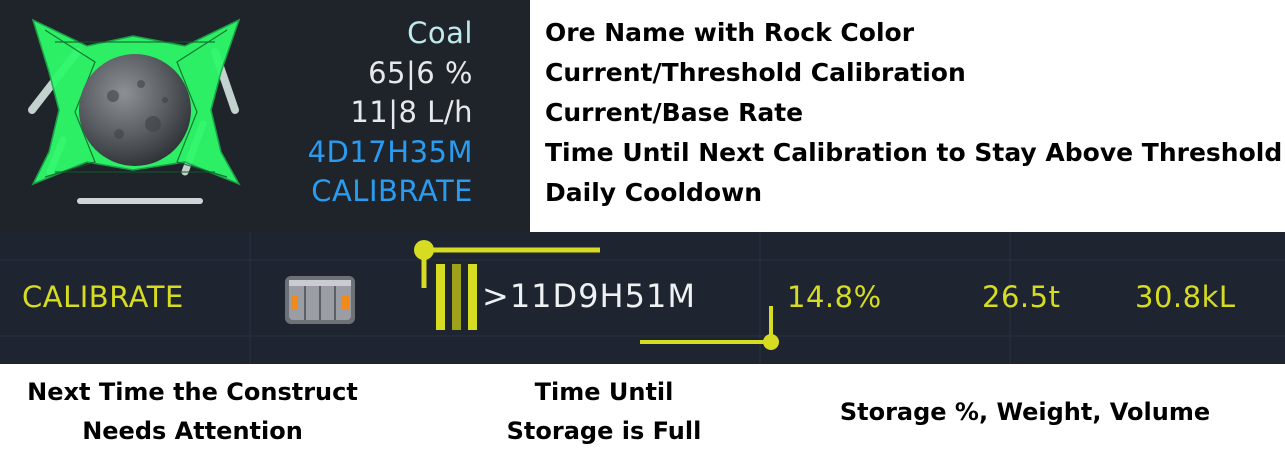 This screenshot has width=1285, height=472. I want to click on caption-storage-text: Storage %, Weight, Volume, so click(1025, 412).